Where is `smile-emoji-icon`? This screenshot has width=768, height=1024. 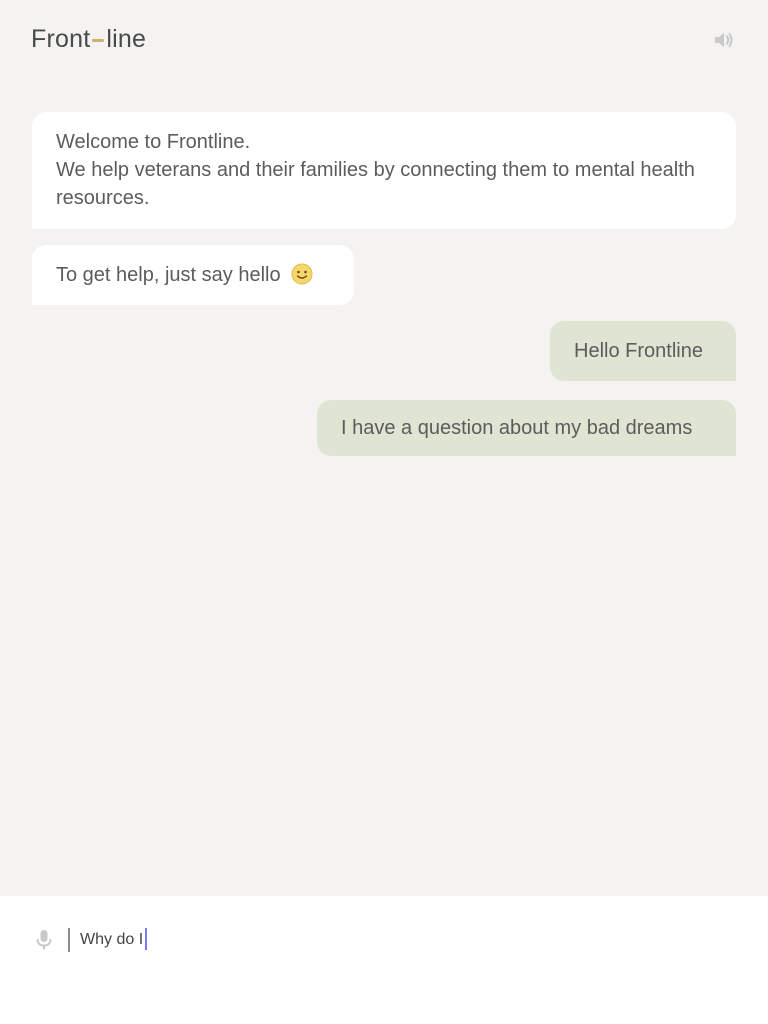 smile-emoji-icon is located at coordinates (302, 274).